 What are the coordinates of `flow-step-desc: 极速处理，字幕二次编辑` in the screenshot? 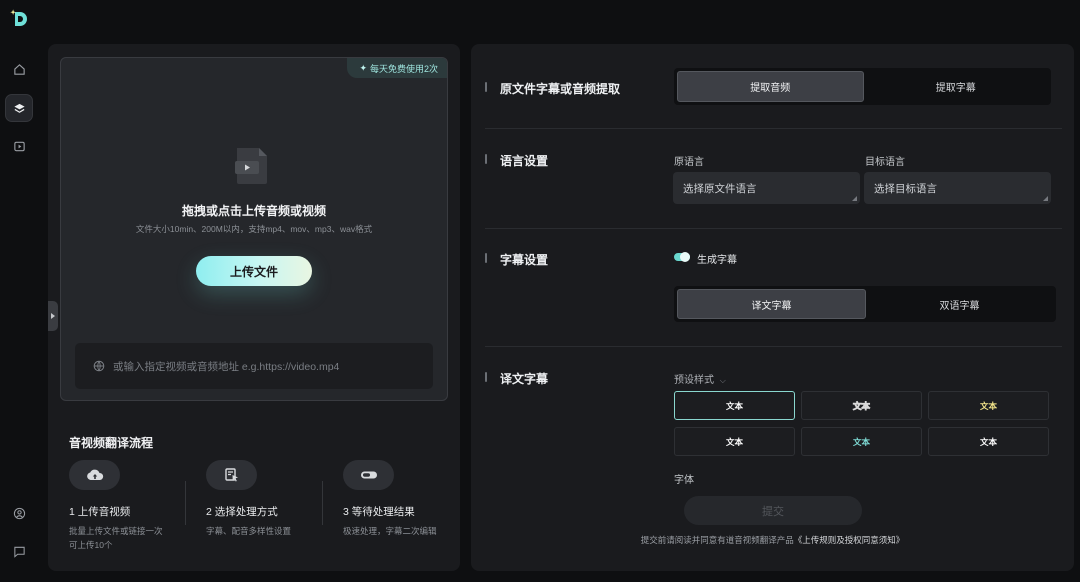 It's located at (390, 531).